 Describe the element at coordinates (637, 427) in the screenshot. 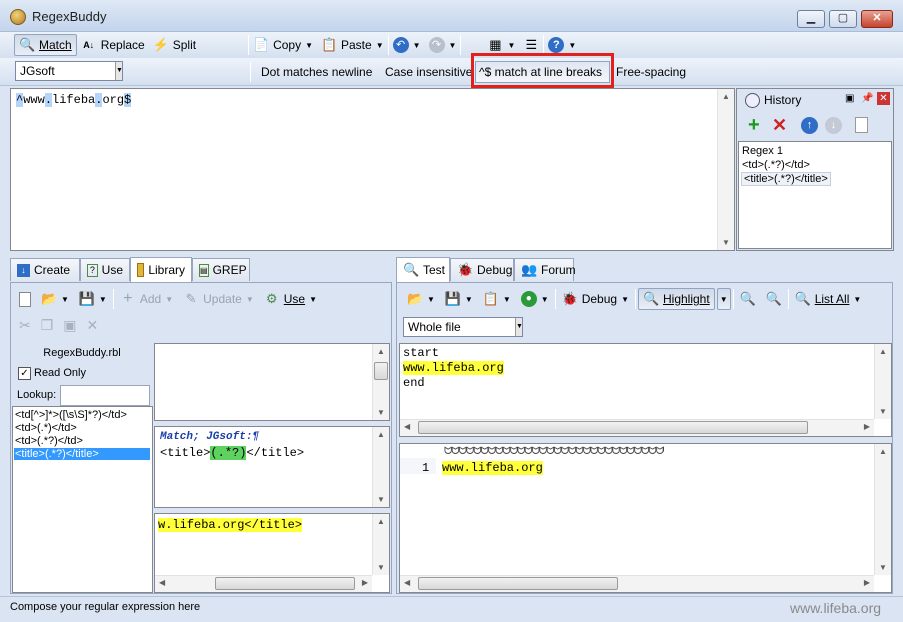

I see `subject-hscrollbar: ◀ ▶` at that location.